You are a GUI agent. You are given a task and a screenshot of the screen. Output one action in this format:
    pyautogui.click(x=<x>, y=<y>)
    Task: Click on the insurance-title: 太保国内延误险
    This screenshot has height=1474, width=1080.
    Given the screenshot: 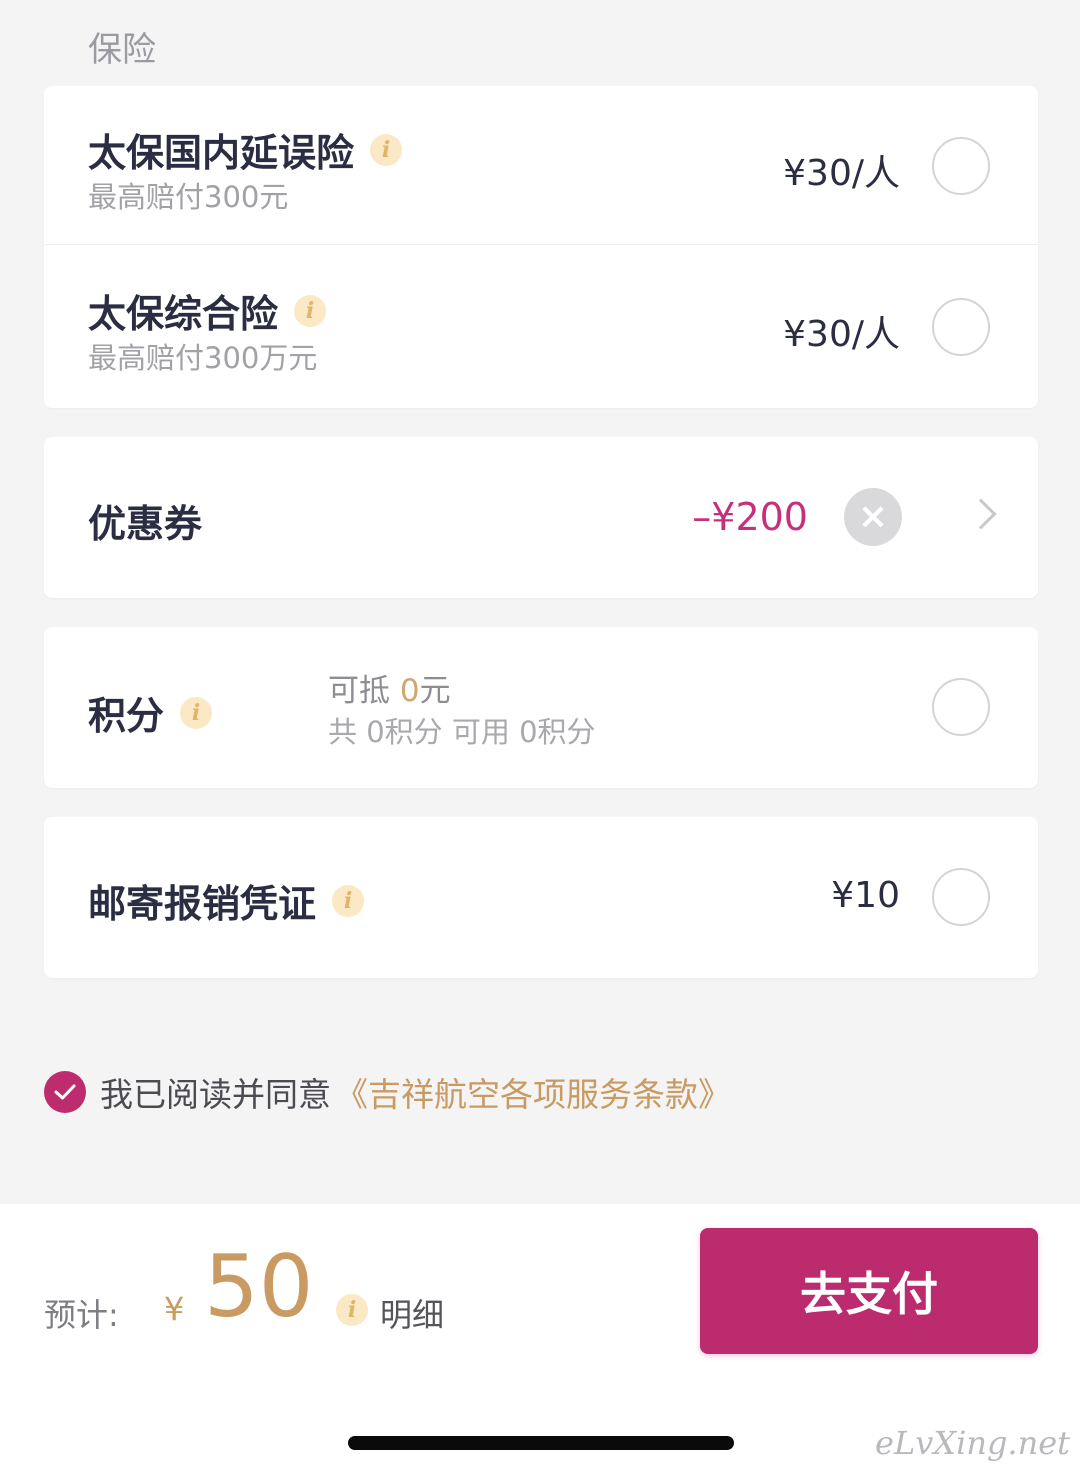 What is the action you would take?
    pyautogui.click(x=221, y=153)
    